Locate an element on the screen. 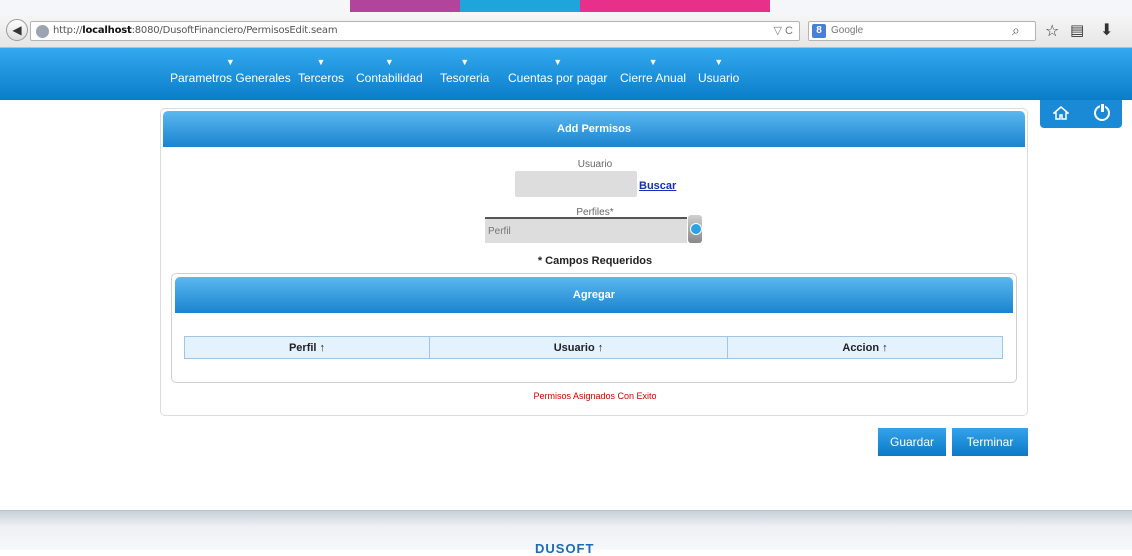 The height and width of the screenshot is (556, 1132). nav-item-tesoreria: ▼ Tesoreria is located at coordinates (464, 72).